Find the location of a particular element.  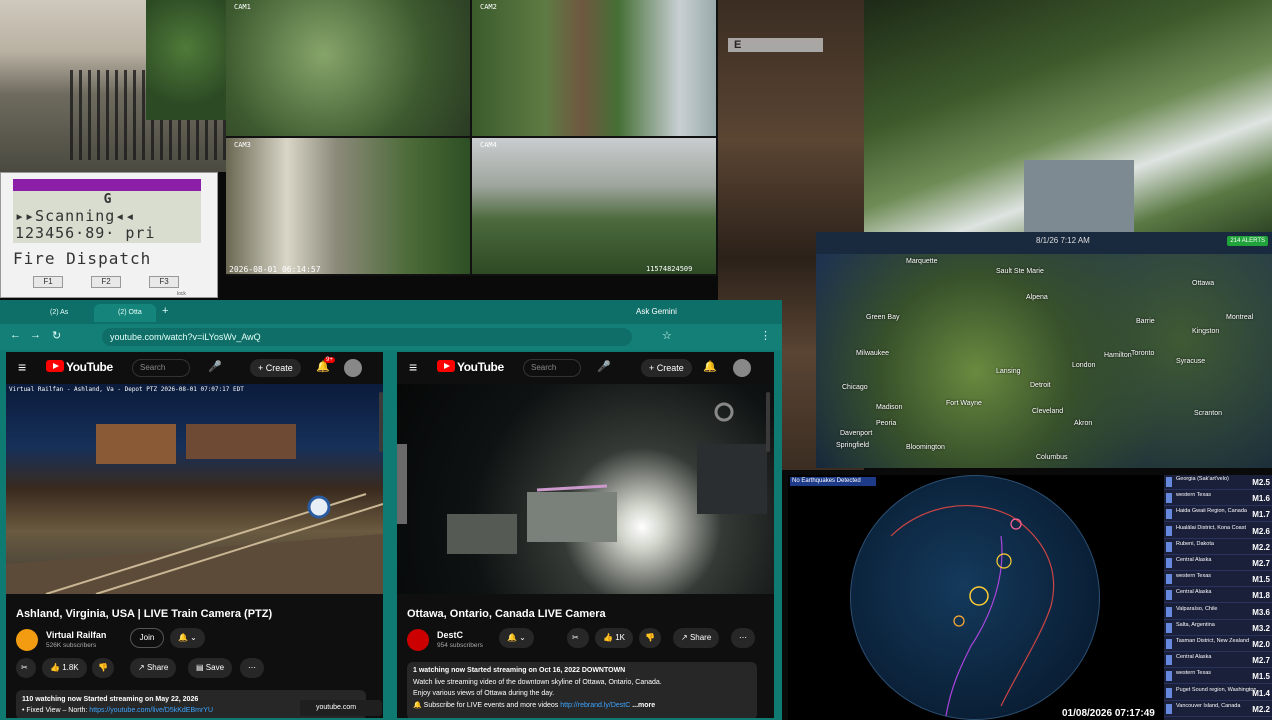

quake-list-item: Georgia (Sak'art'velo) M2.5 is located at coordinates (1218, 482).